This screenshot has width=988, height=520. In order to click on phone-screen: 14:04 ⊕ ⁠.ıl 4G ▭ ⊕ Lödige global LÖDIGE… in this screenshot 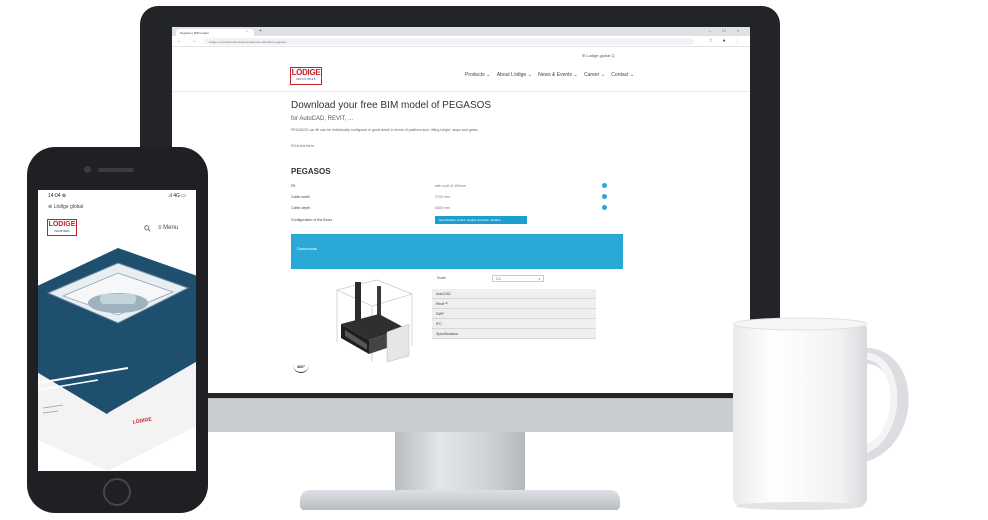, I will do `click(117, 330)`.